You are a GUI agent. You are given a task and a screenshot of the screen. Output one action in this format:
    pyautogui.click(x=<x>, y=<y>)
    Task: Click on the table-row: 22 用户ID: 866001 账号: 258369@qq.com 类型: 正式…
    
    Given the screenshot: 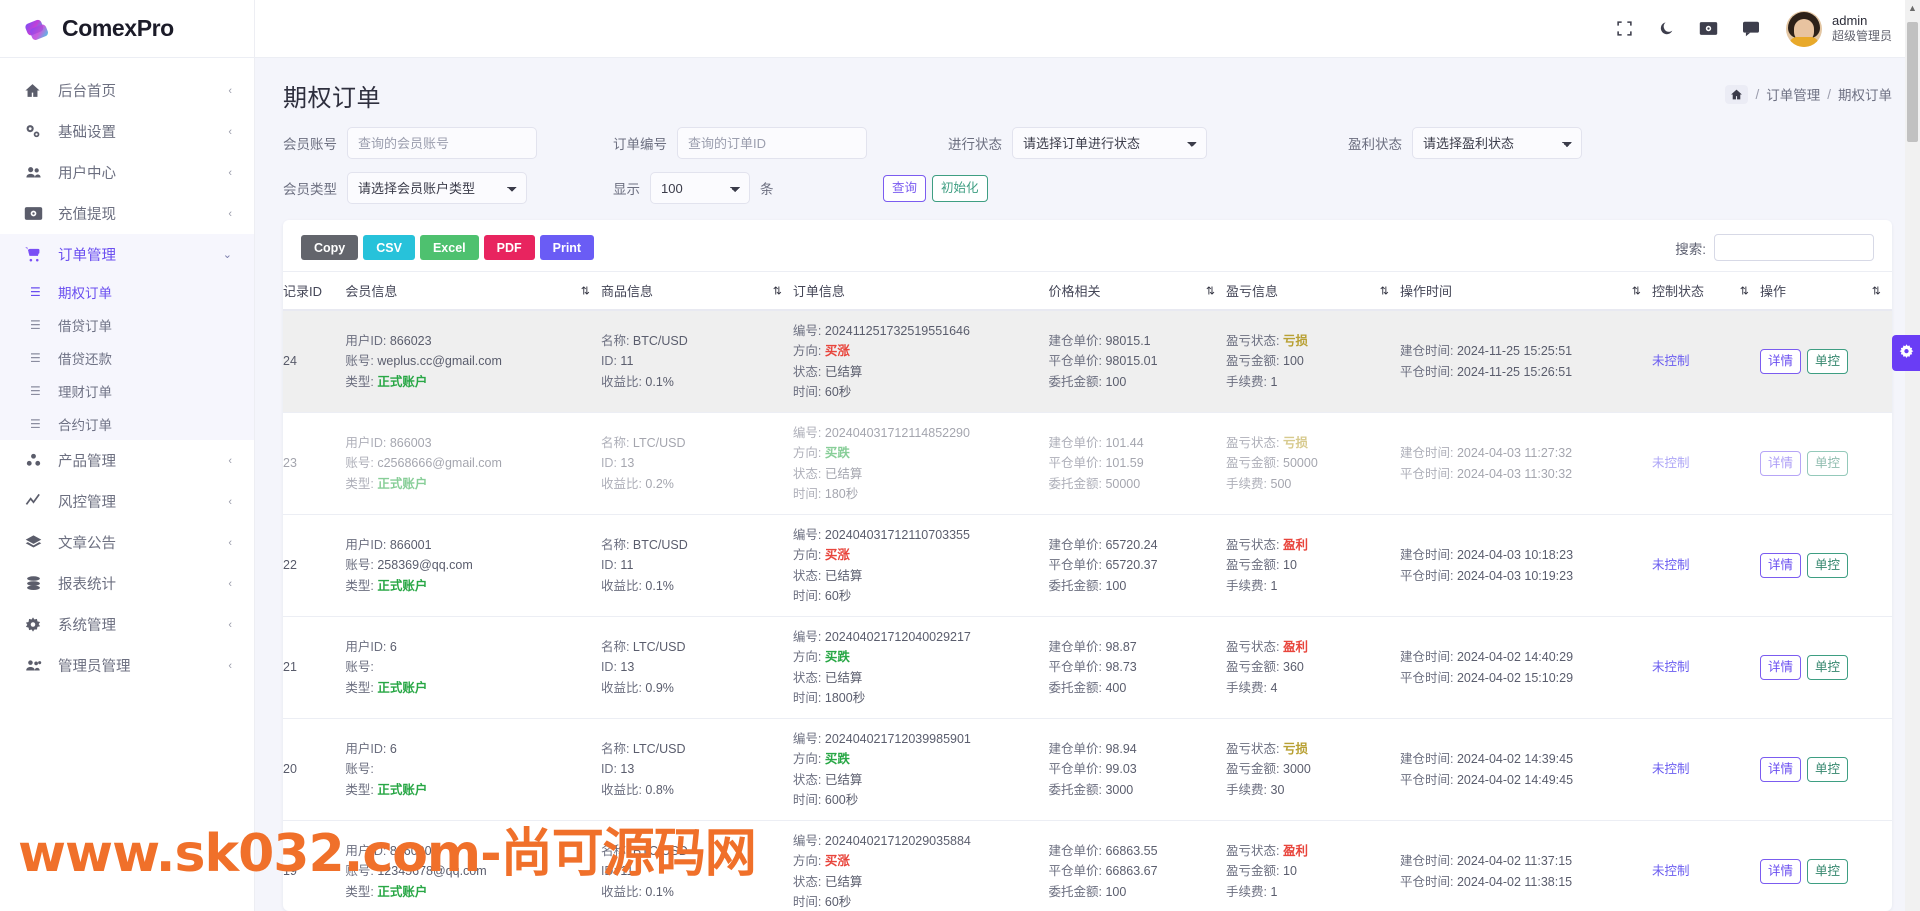 What is the action you would take?
    pyautogui.click(x=1087, y=565)
    